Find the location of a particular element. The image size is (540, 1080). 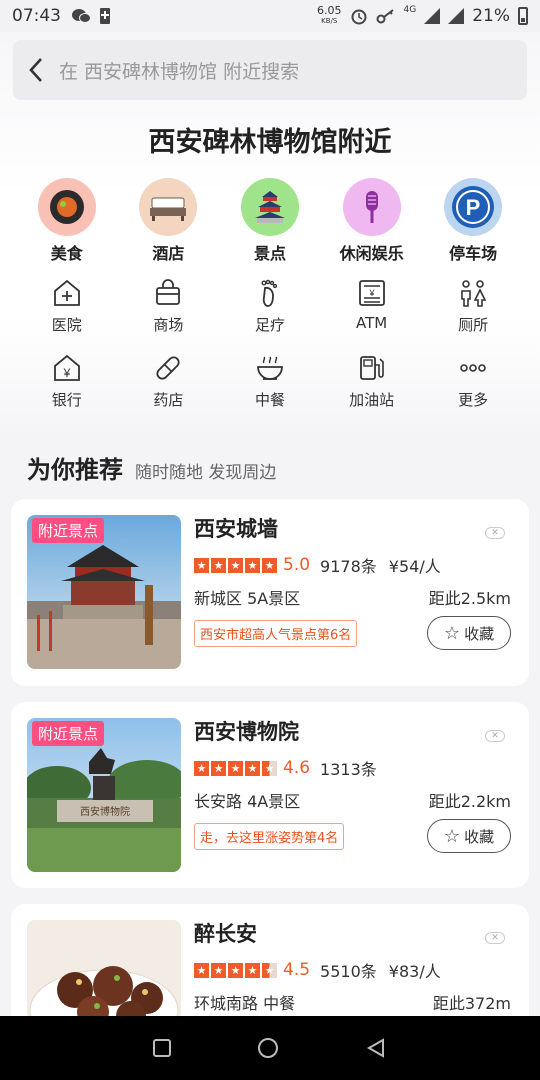

category-pharmacy: 药店 is located at coordinates (168, 380).